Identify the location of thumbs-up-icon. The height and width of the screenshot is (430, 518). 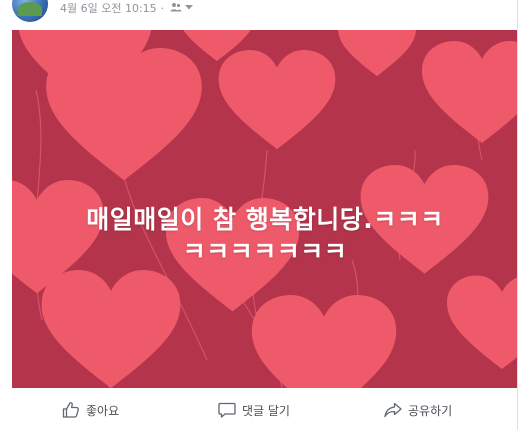
(70, 410).